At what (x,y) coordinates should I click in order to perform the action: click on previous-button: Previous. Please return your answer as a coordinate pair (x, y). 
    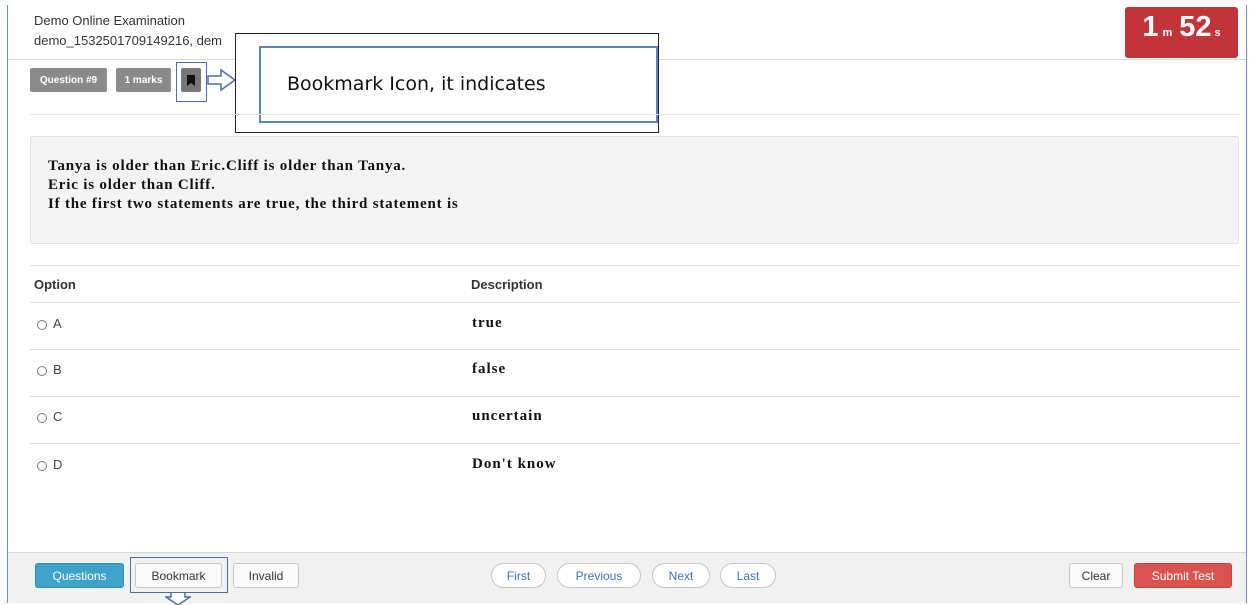
    Looking at the image, I should click on (599, 575).